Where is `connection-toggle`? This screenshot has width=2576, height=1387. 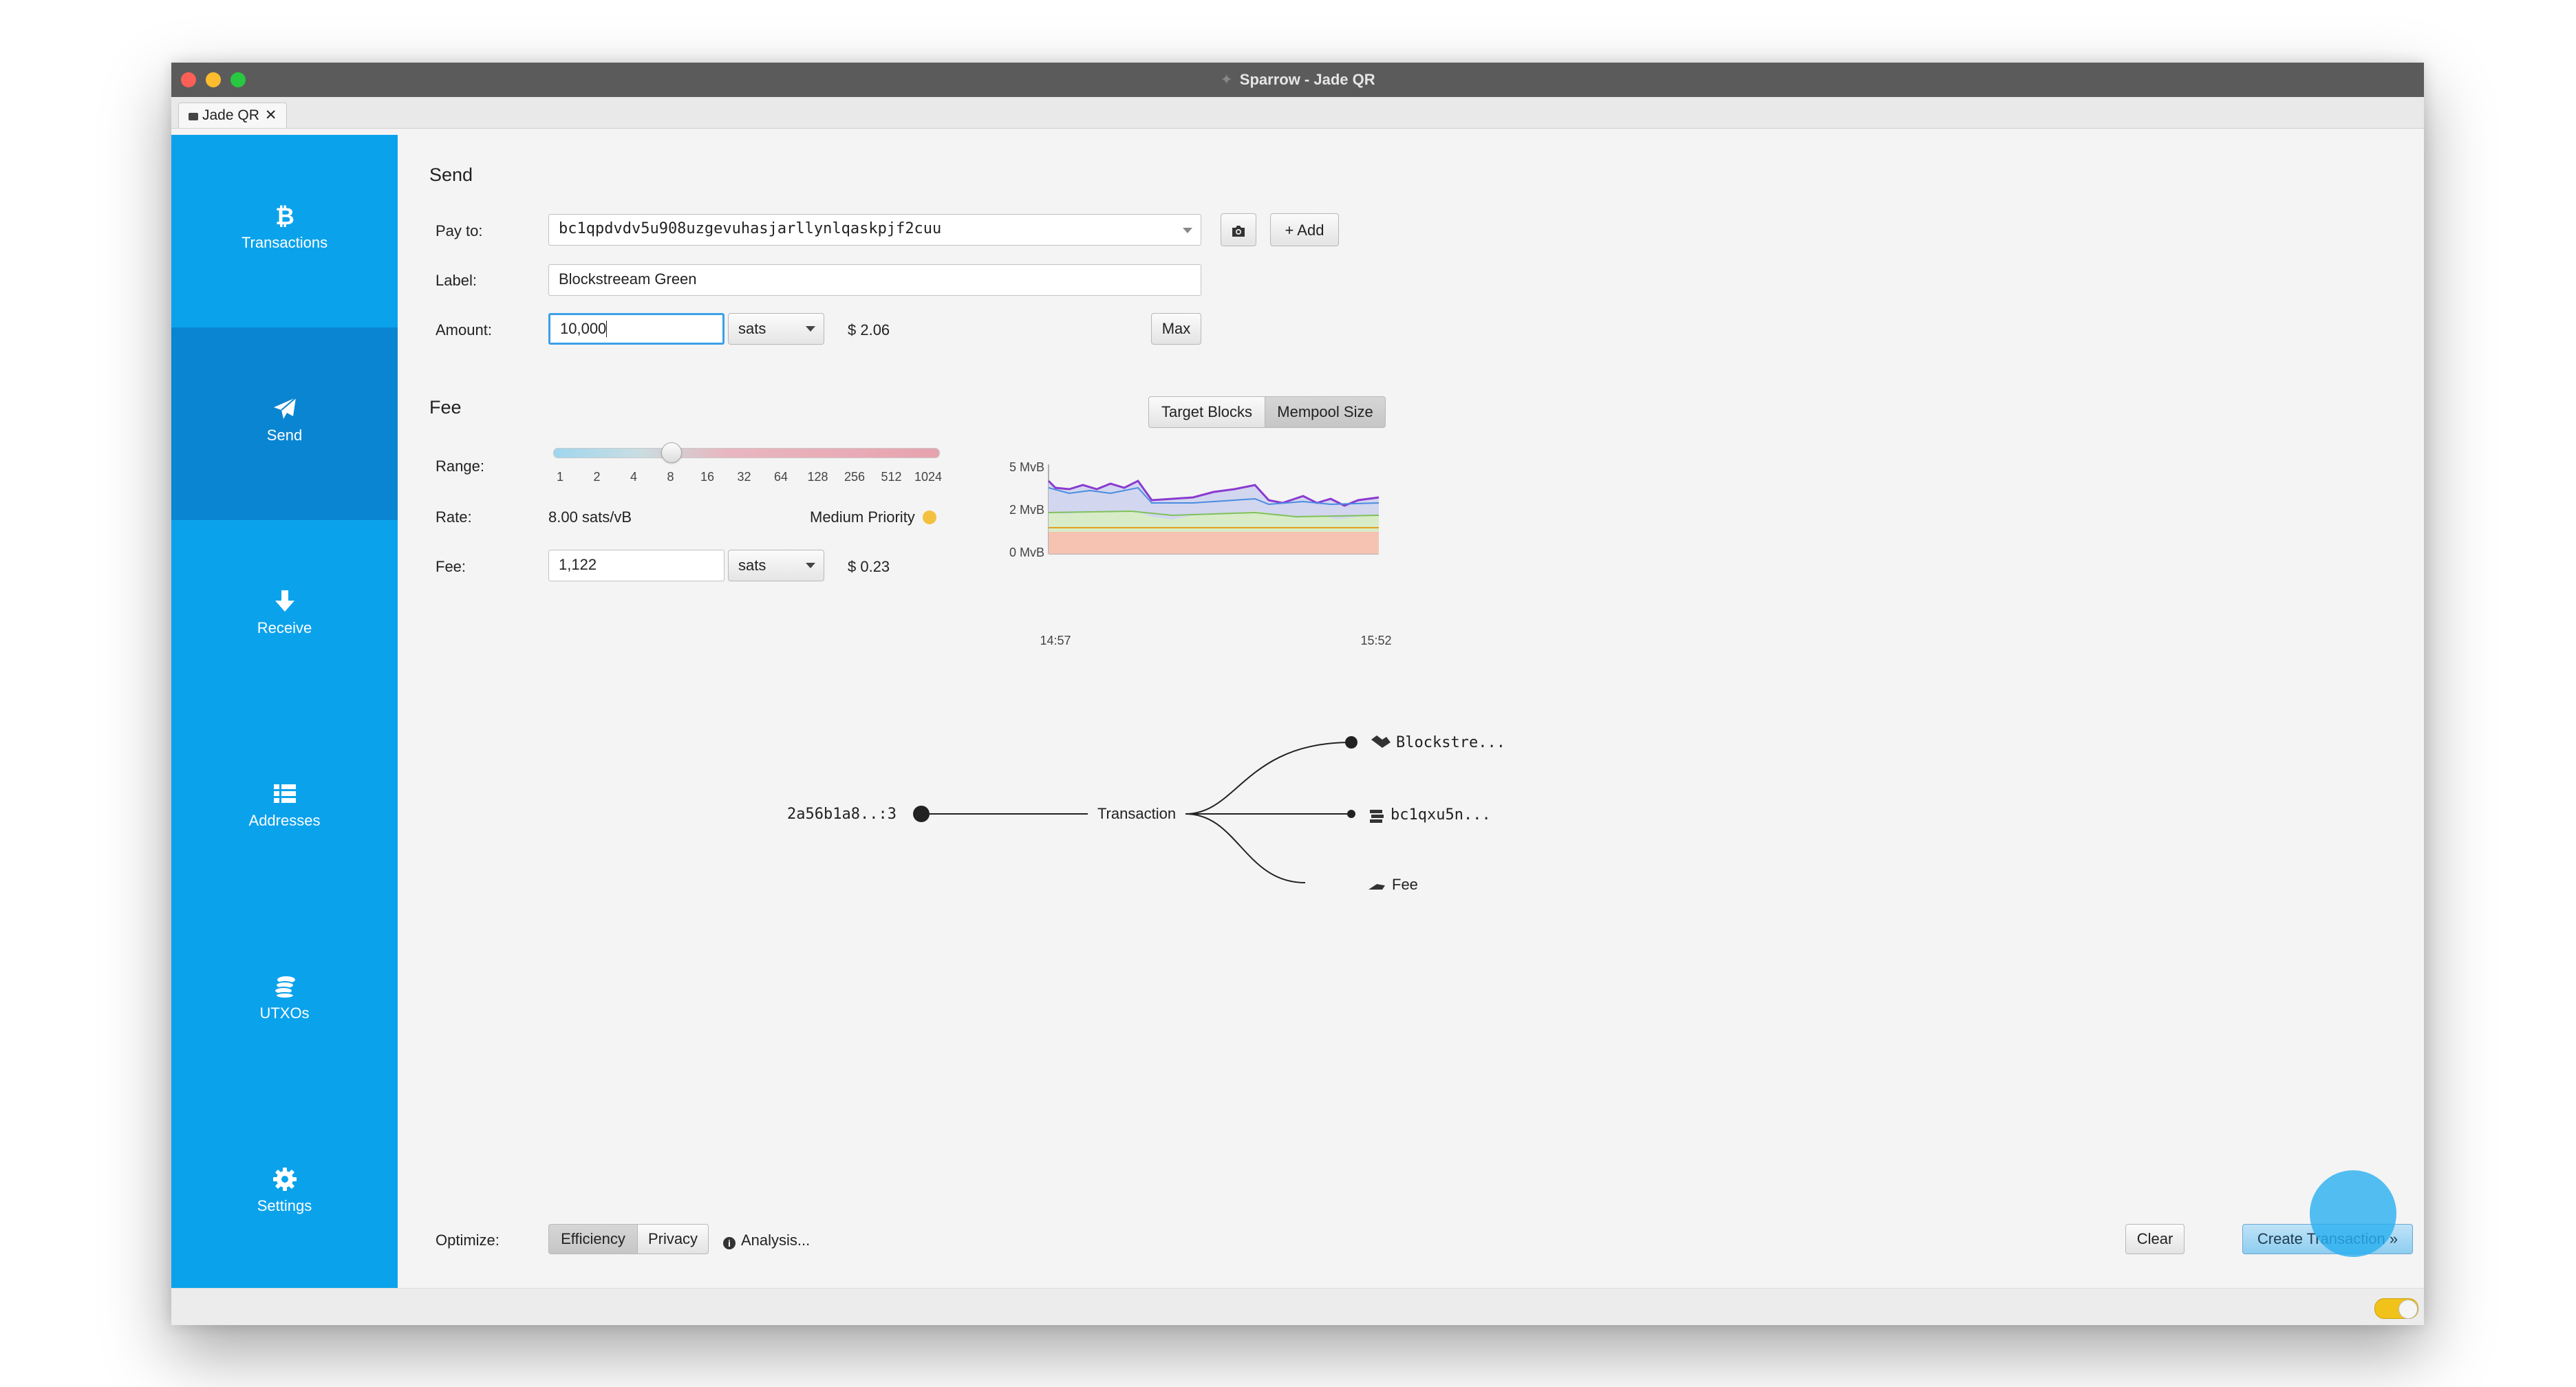 connection-toggle is located at coordinates (2396, 1308).